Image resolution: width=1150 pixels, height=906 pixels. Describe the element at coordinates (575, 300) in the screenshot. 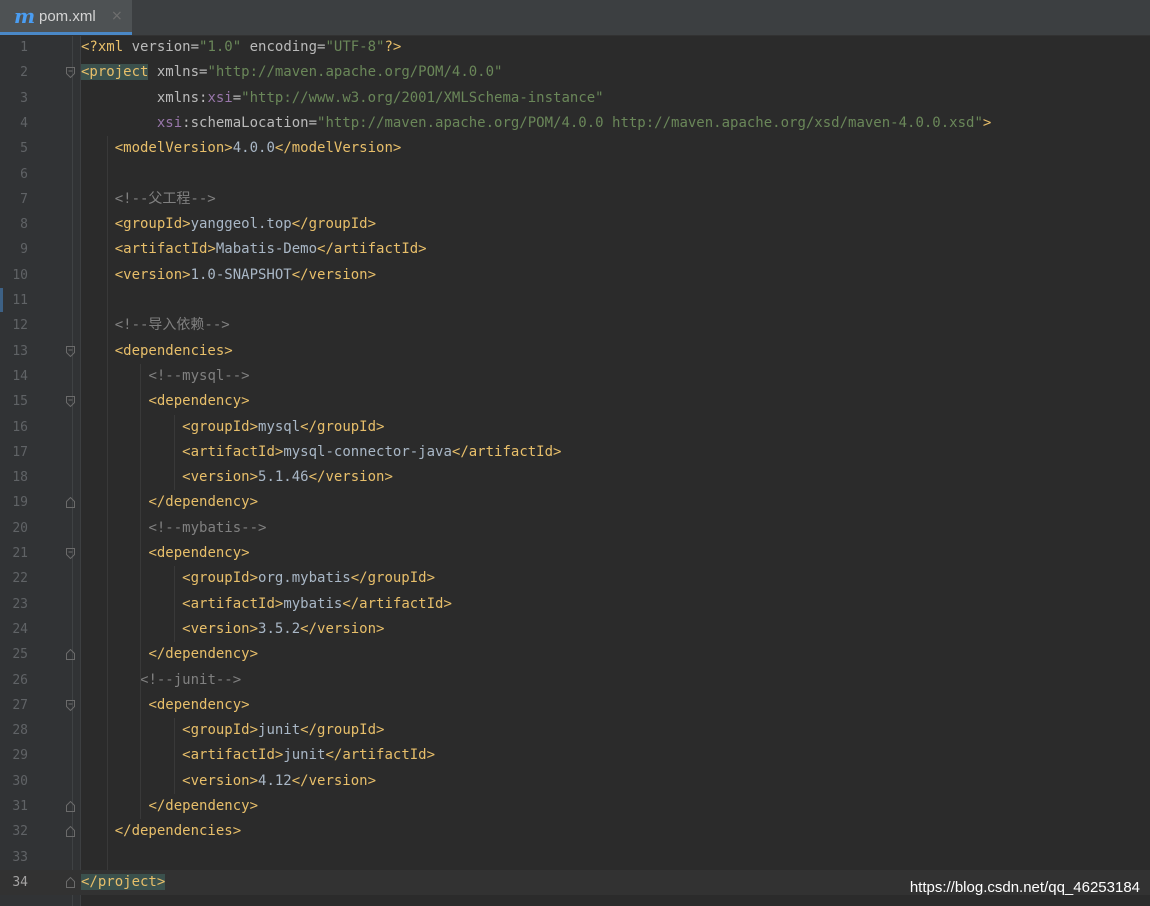

I see `code-line: 11` at that location.